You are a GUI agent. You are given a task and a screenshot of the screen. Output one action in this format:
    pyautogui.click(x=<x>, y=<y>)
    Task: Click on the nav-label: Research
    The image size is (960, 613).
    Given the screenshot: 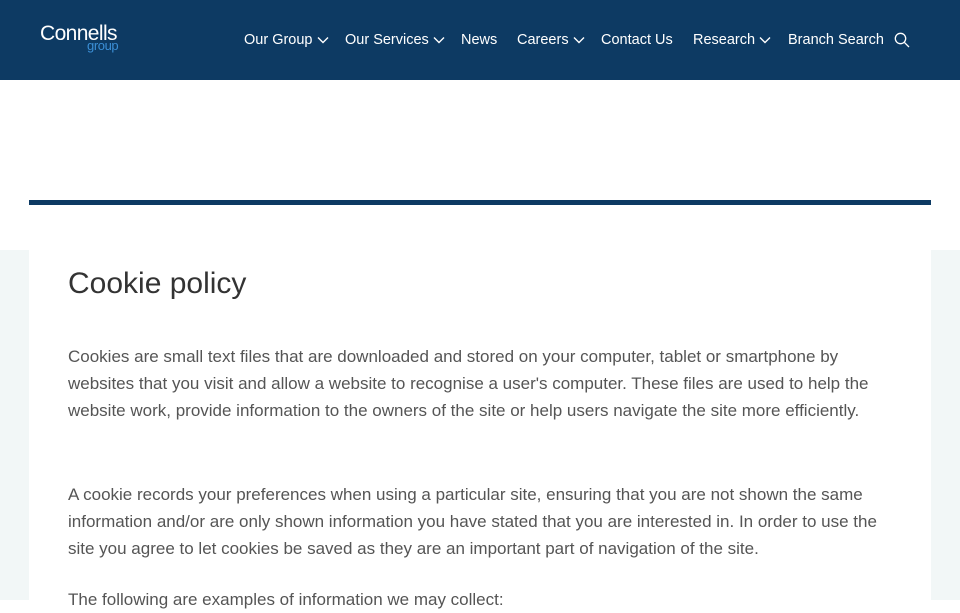 What is the action you would take?
    pyautogui.click(x=724, y=40)
    